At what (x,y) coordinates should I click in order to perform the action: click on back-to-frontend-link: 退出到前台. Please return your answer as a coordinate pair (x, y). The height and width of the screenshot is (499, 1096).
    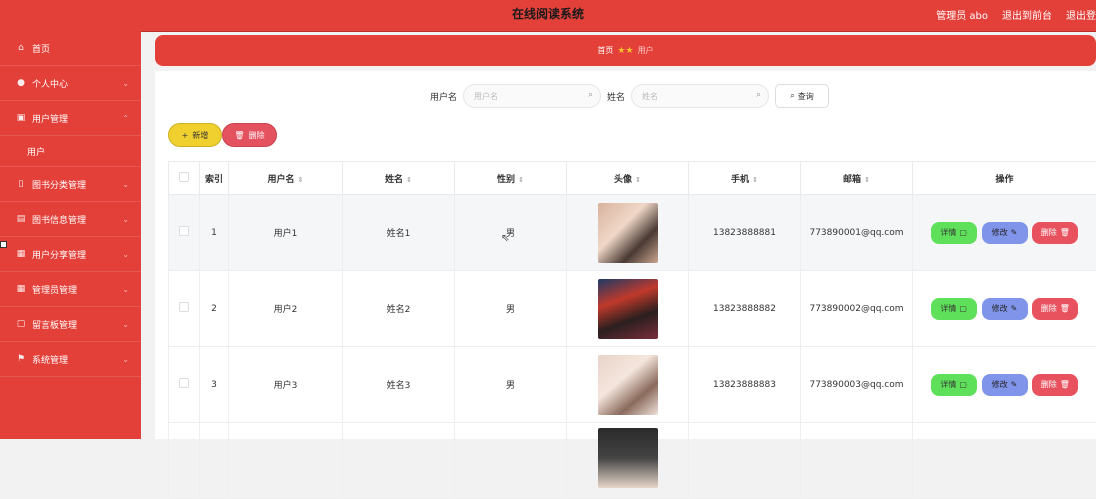
    Looking at the image, I should click on (1027, 14).